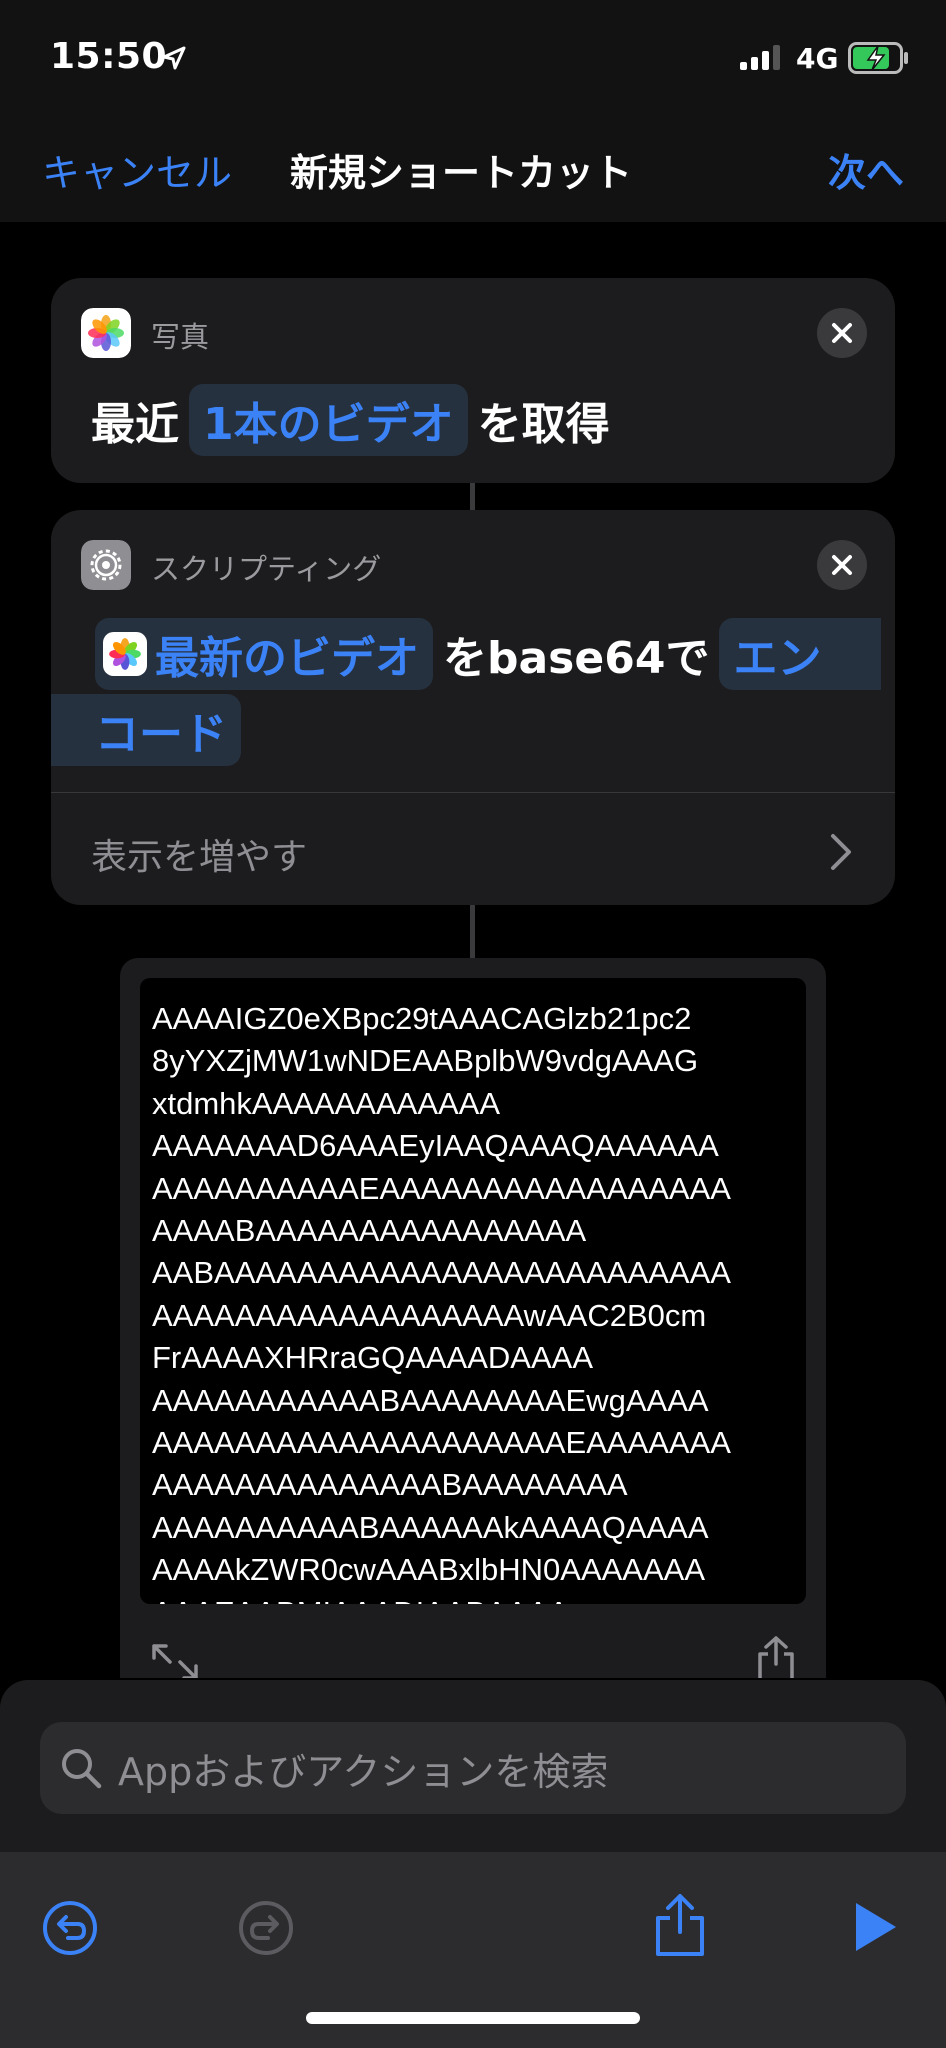 This screenshot has height=2048, width=946. Describe the element at coordinates (135, 424) in the screenshot. I see `action-prefix: 最近` at that location.